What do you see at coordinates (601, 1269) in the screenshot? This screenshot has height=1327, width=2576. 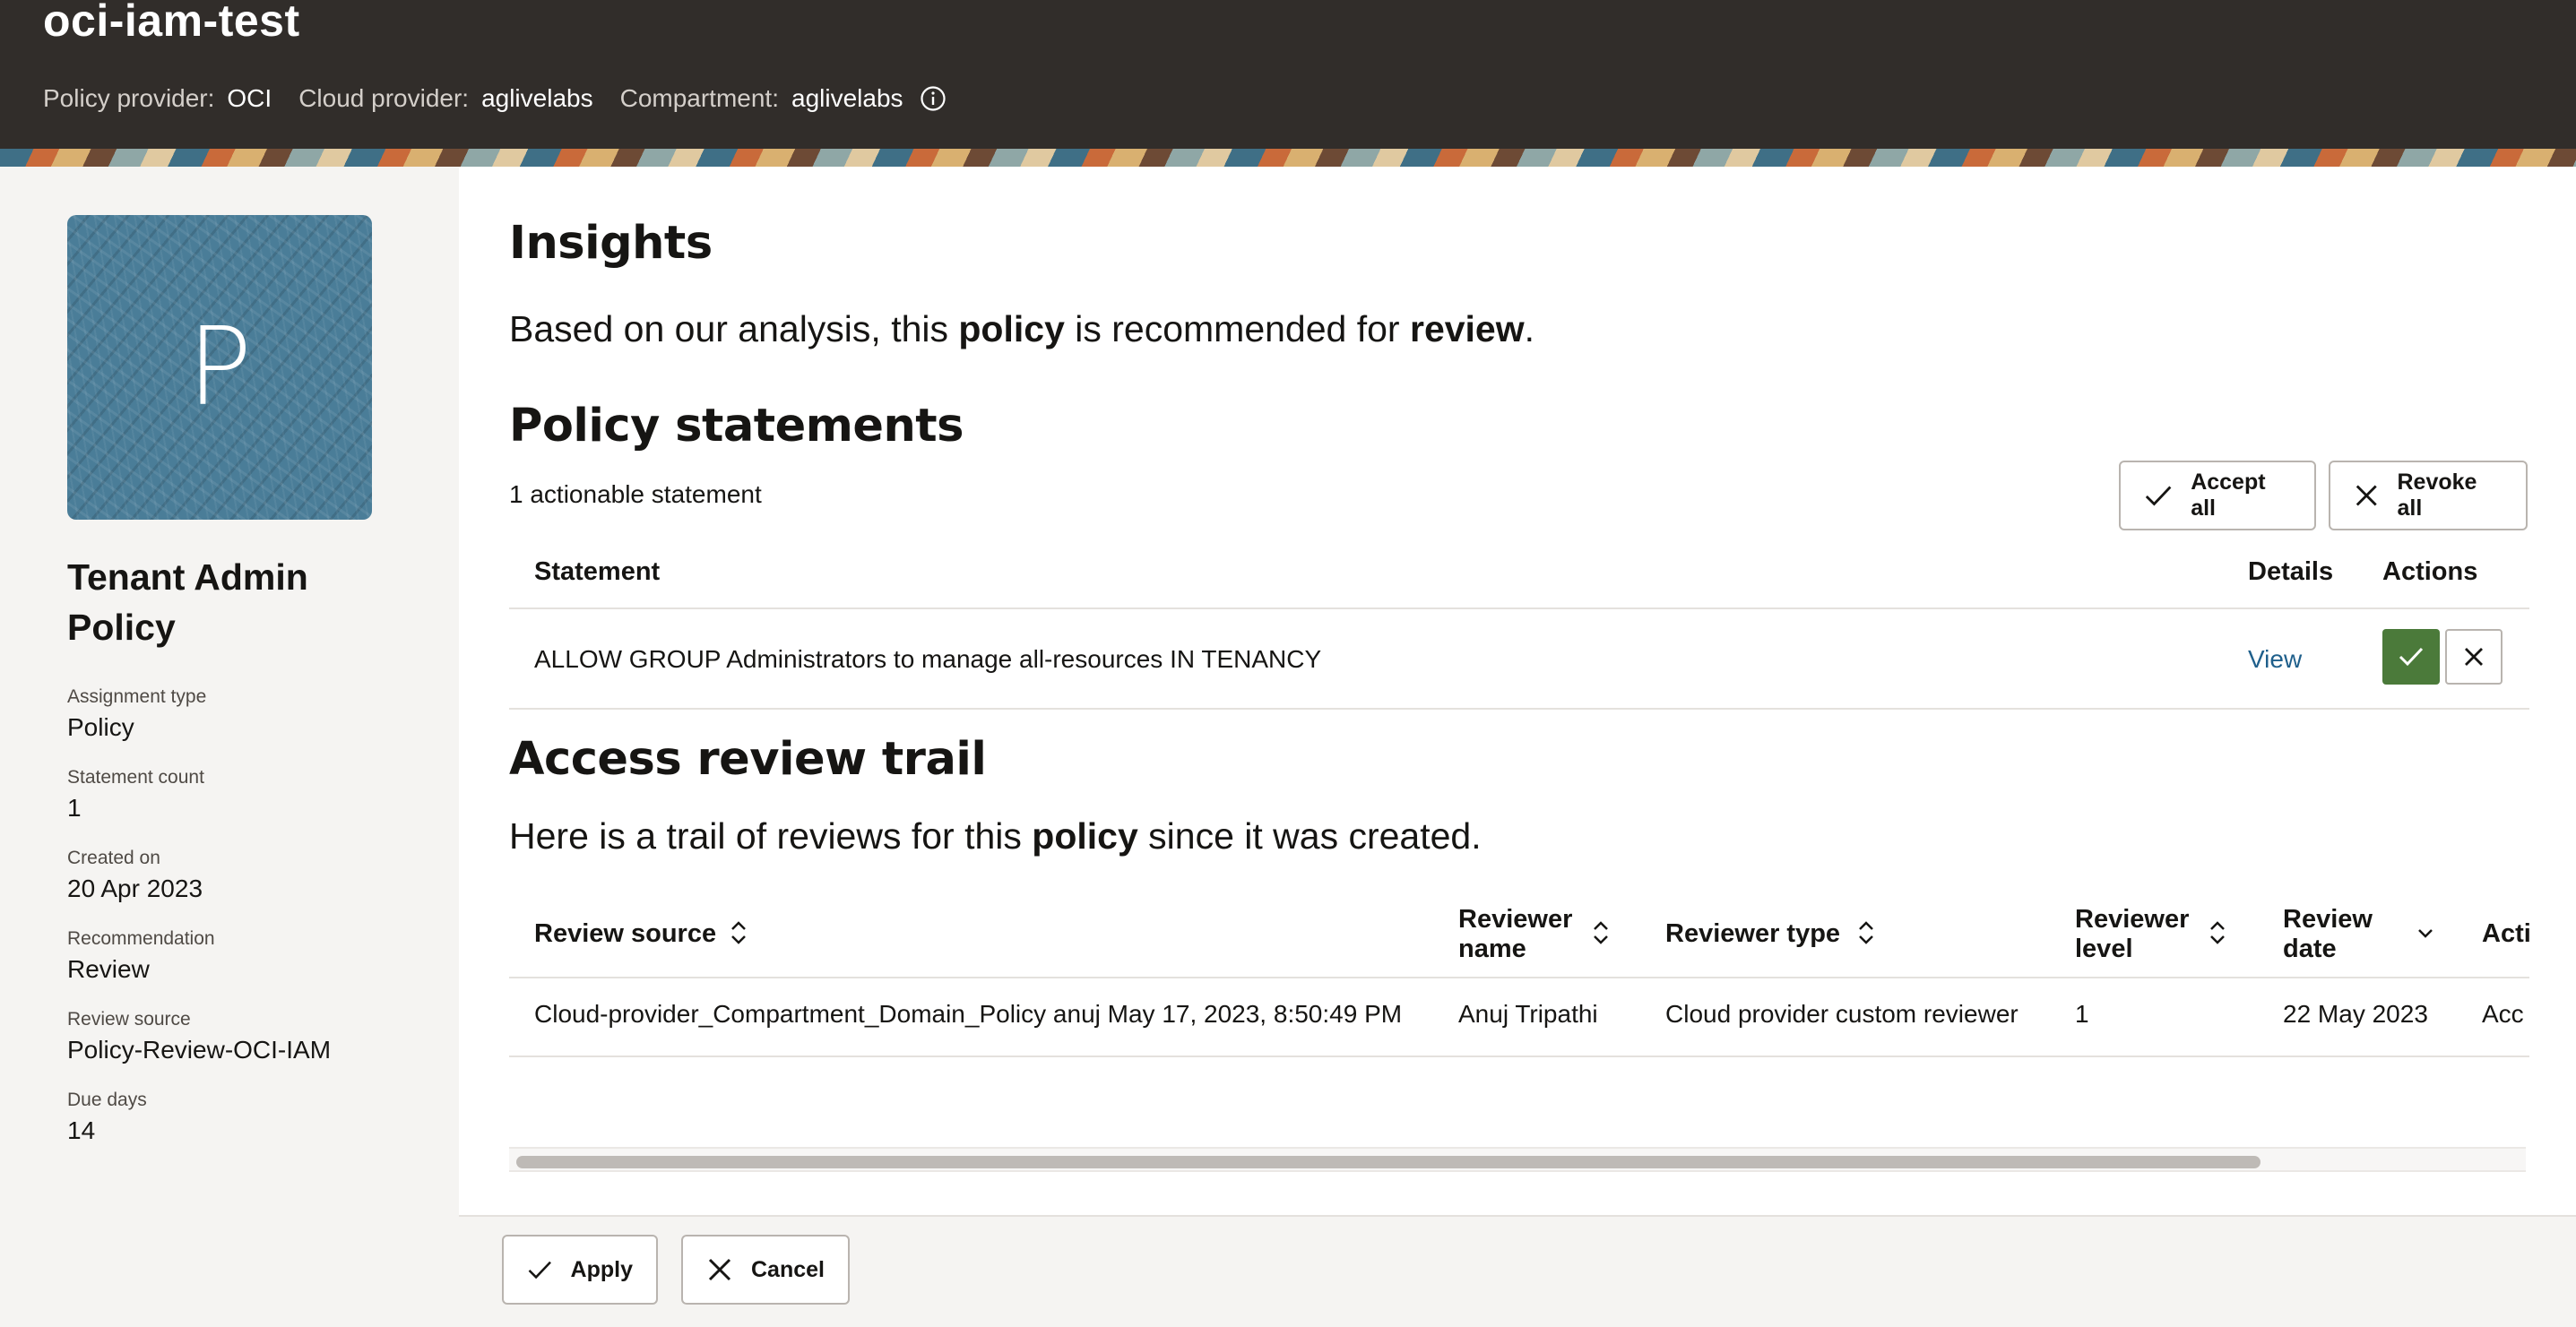 I see `apply-label: Apply` at bounding box center [601, 1269].